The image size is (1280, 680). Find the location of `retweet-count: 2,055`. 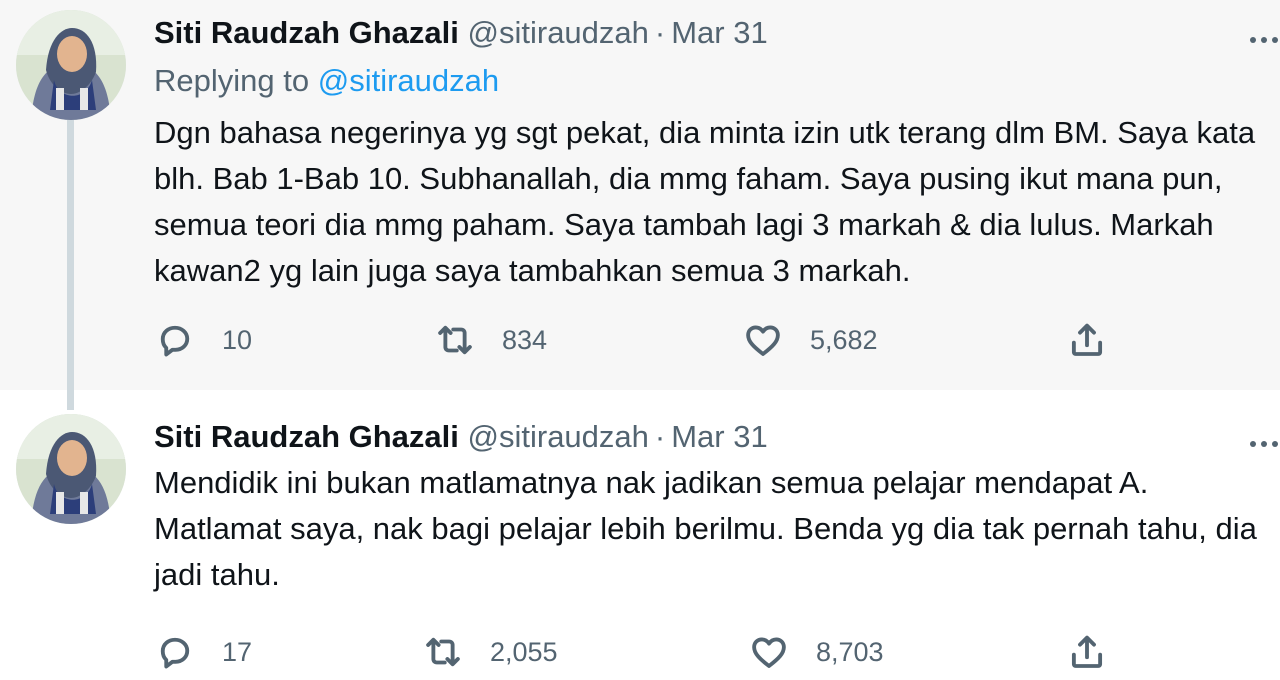

retweet-count: 2,055 is located at coordinates (524, 651).